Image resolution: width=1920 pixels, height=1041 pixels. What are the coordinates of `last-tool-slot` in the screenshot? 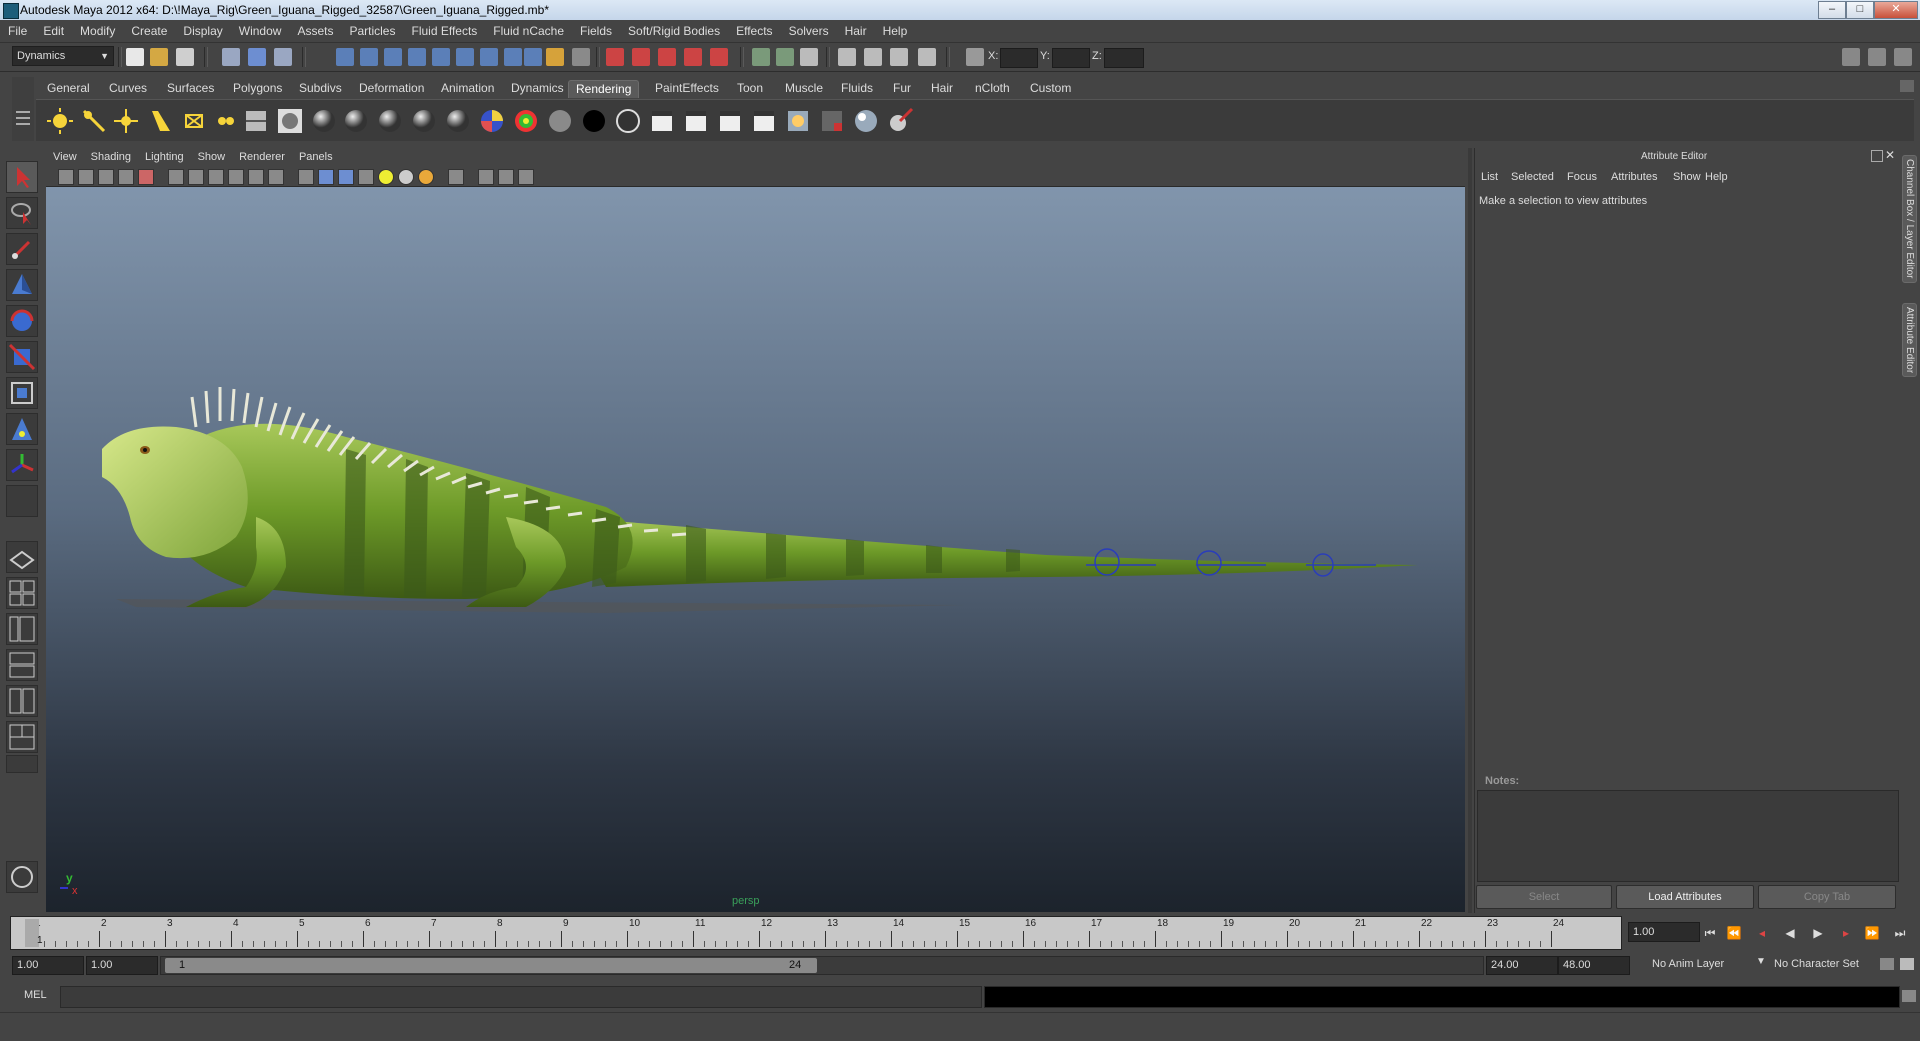 It's located at (22, 501).